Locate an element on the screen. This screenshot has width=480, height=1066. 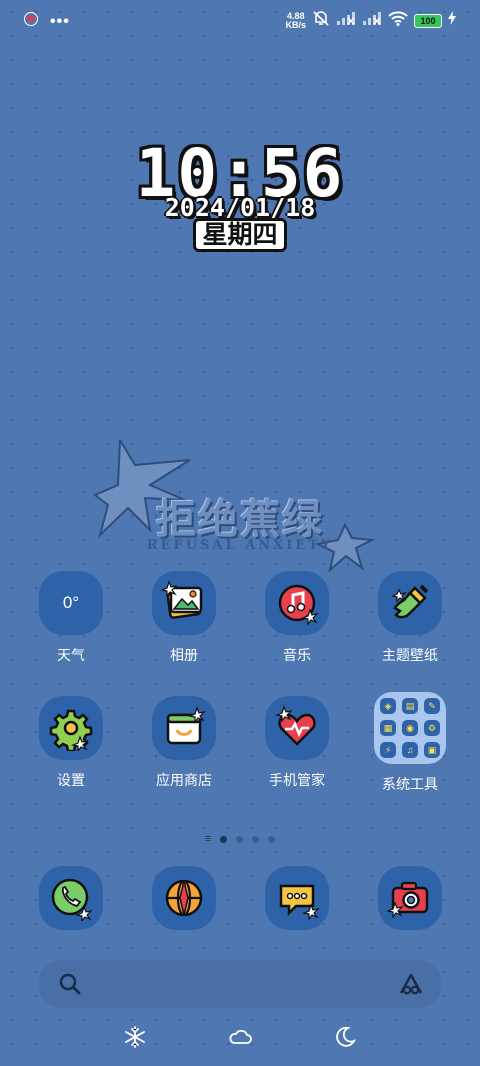
search-bar is located at coordinates (240, 984).